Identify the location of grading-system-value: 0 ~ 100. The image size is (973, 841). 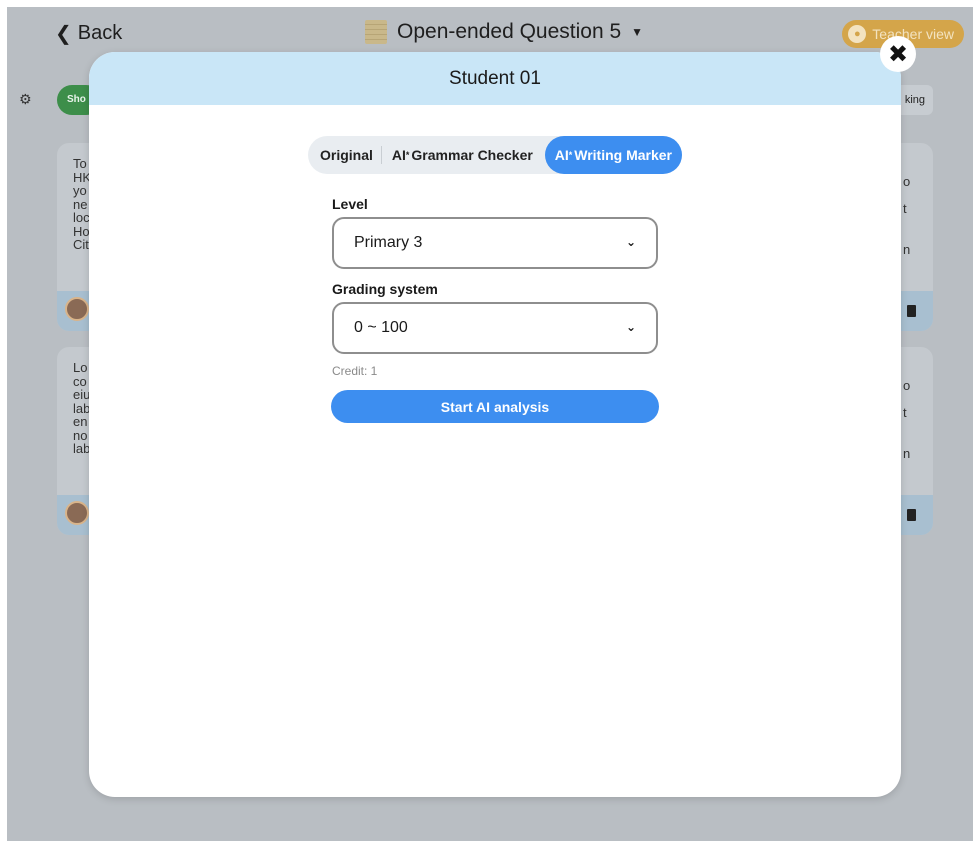
(381, 327).